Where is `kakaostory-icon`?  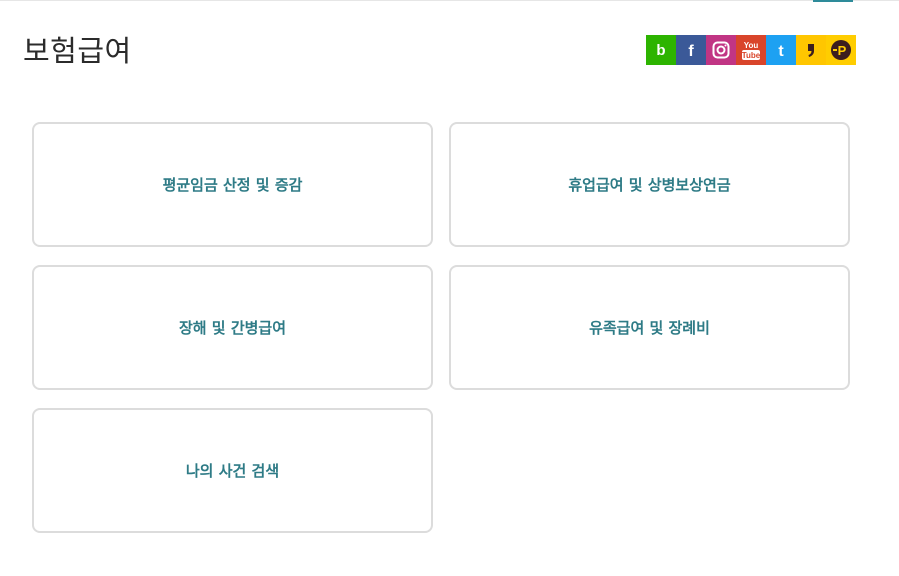 kakaostory-icon is located at coordinates (811, 50).